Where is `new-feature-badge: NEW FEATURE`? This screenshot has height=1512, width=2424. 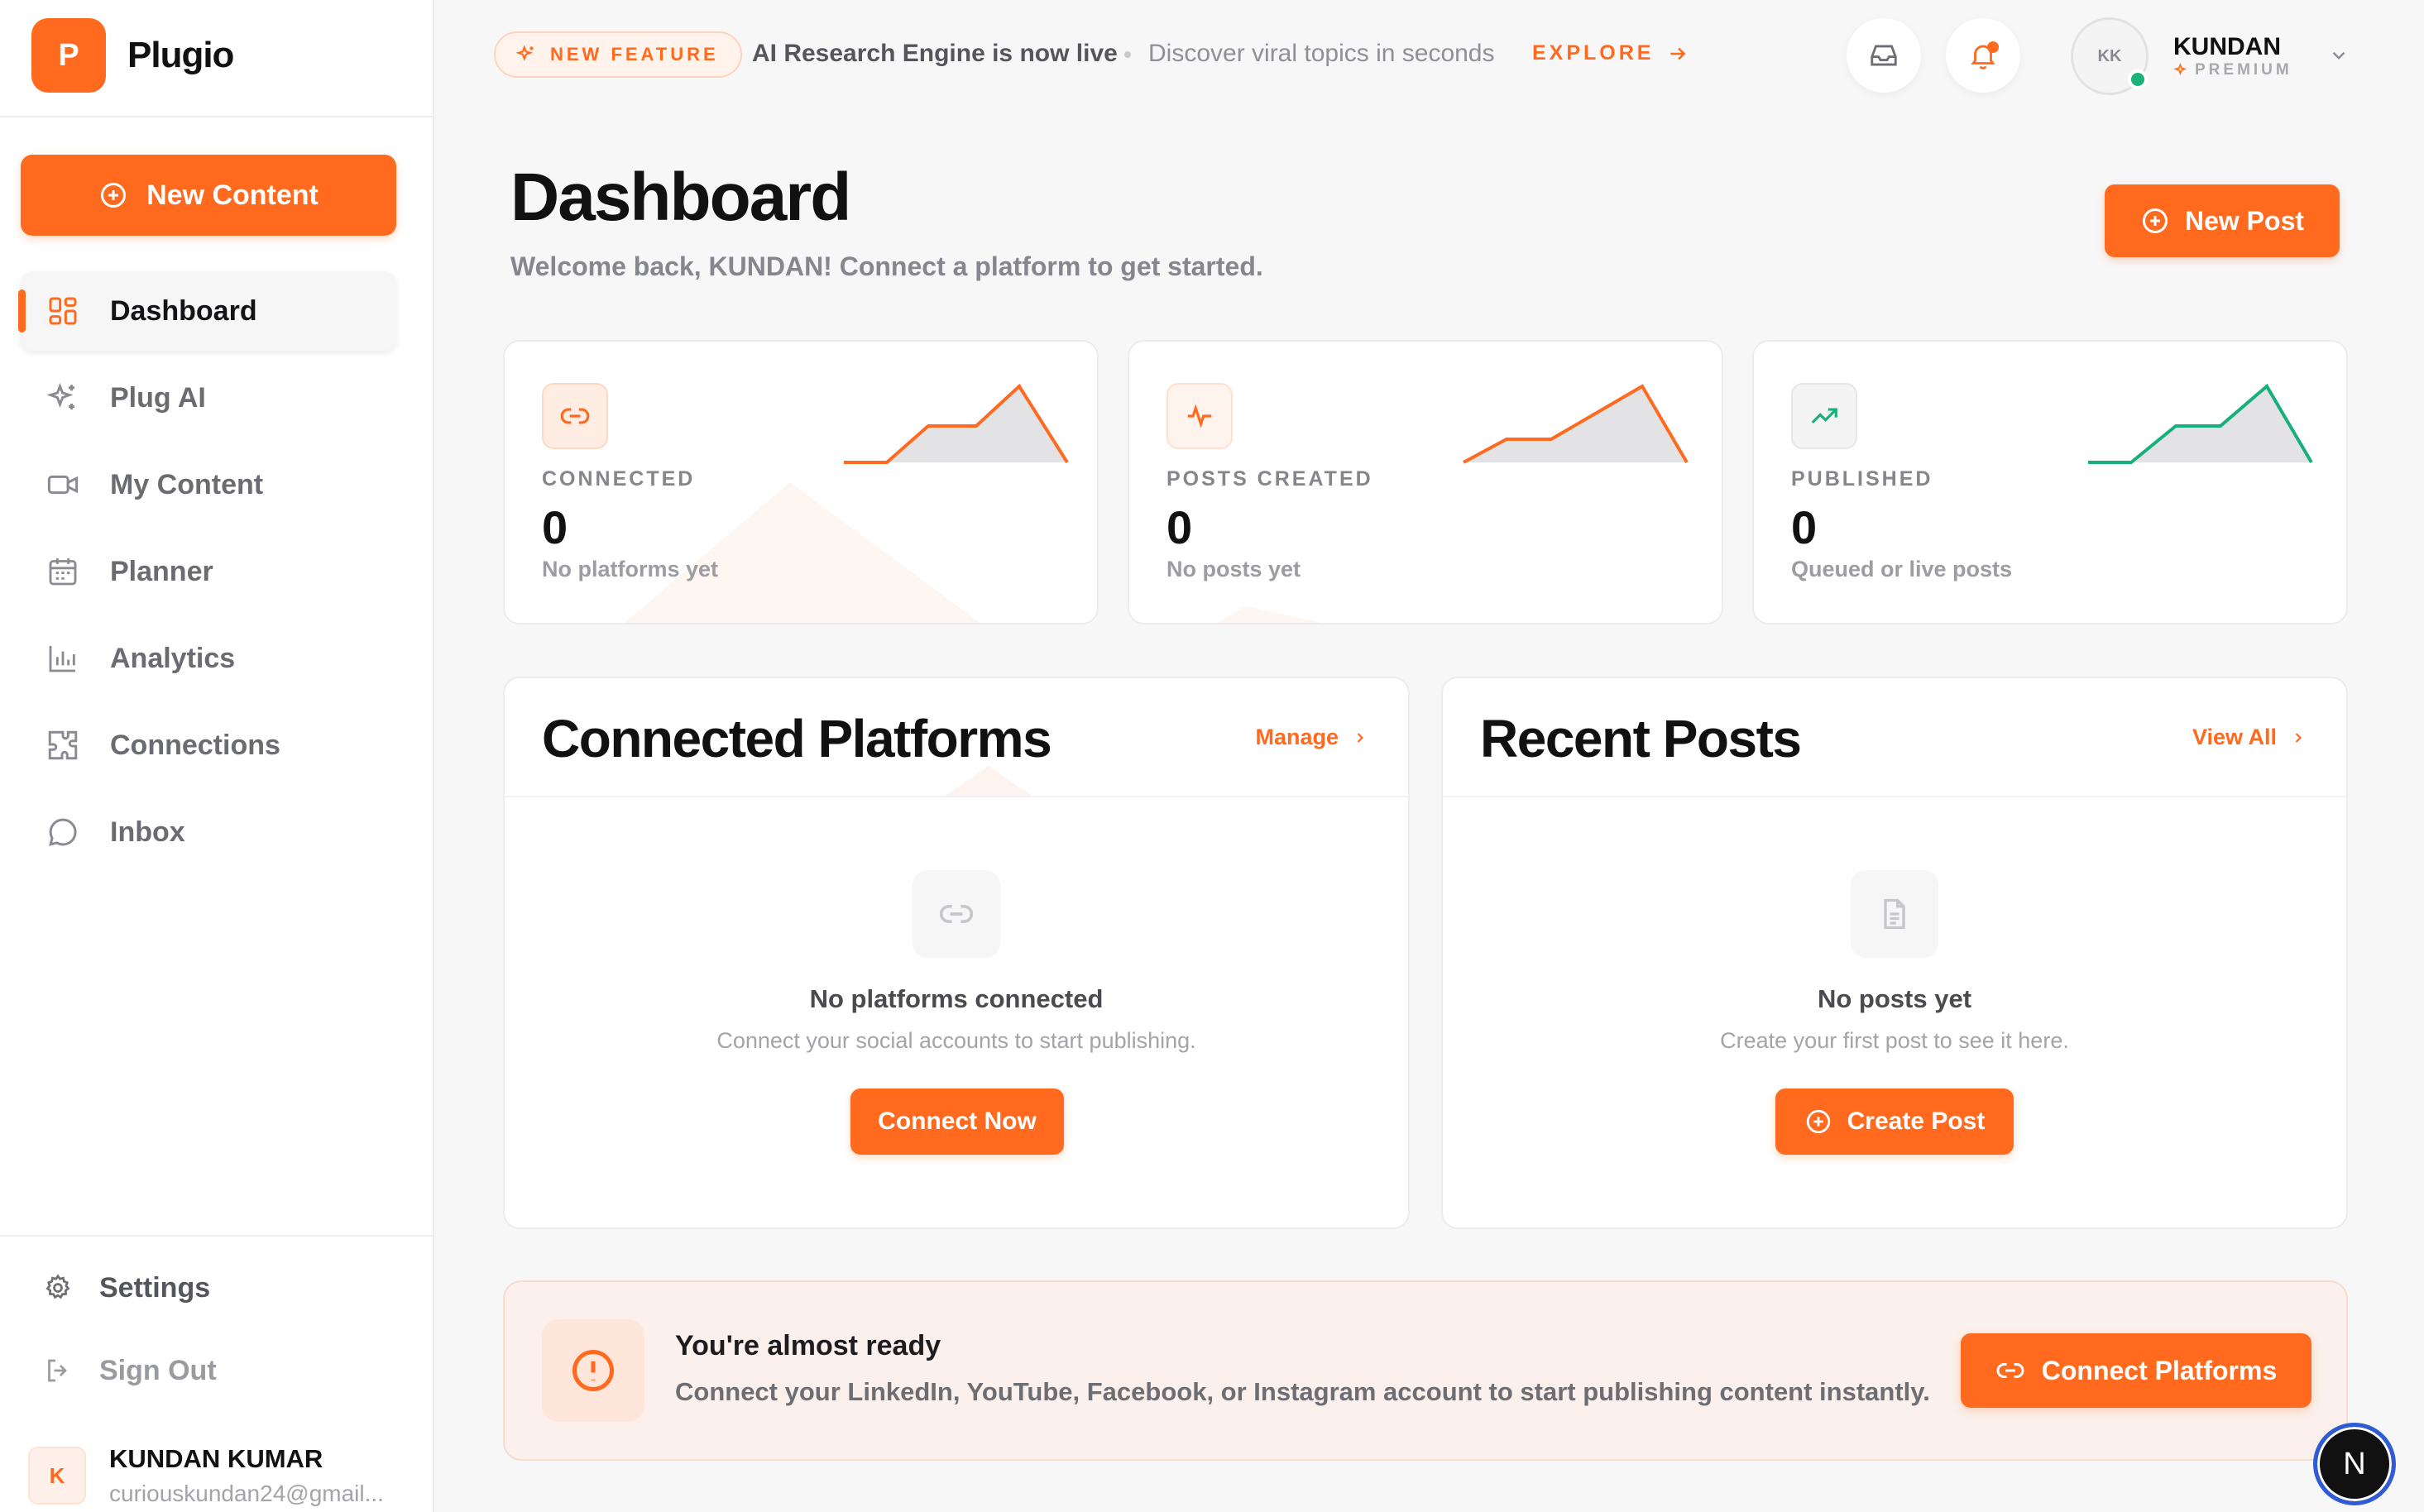 new-feature-badge: NEW FEATURE is located at coordinates (618, 54).